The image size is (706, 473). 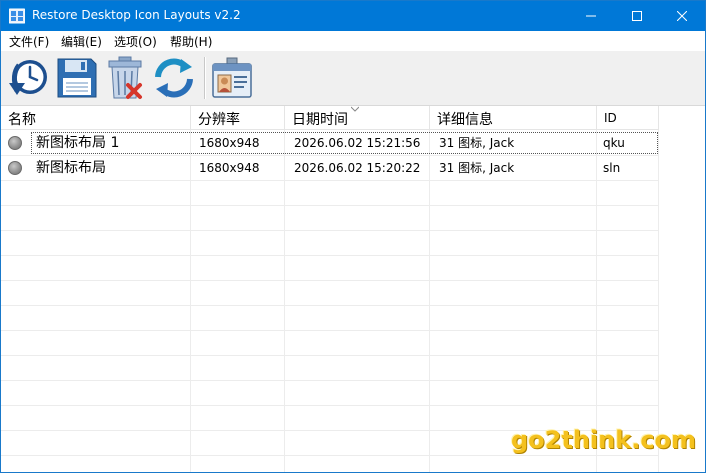 What do you see at coordinates (357, 168) in the screenshot?
I see `row-datetime: 2026.06.02 15:20:22` at bounding box center [357, 168].